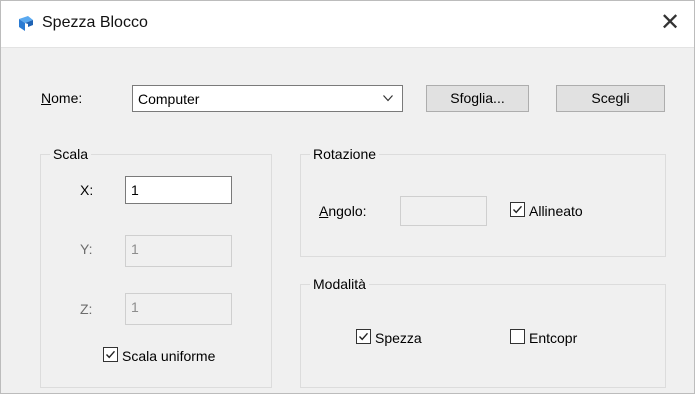 Image resolution: width=695 pixels, height=394 pixels. Describe the element at coordinates (86, 249) in the screenshot. I see `scale-y-label: Y:` at that location.